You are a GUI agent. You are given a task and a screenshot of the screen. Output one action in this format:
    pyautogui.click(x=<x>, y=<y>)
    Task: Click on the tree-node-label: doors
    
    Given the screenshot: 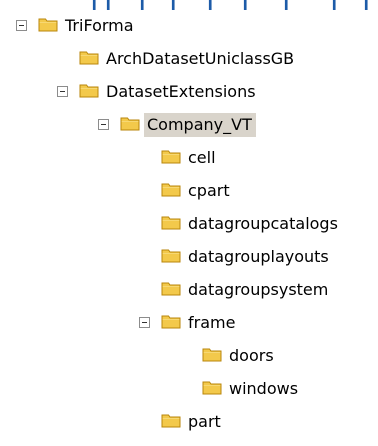 What is the action you would take?
    pyautogui.click(x=251, y=355)
    